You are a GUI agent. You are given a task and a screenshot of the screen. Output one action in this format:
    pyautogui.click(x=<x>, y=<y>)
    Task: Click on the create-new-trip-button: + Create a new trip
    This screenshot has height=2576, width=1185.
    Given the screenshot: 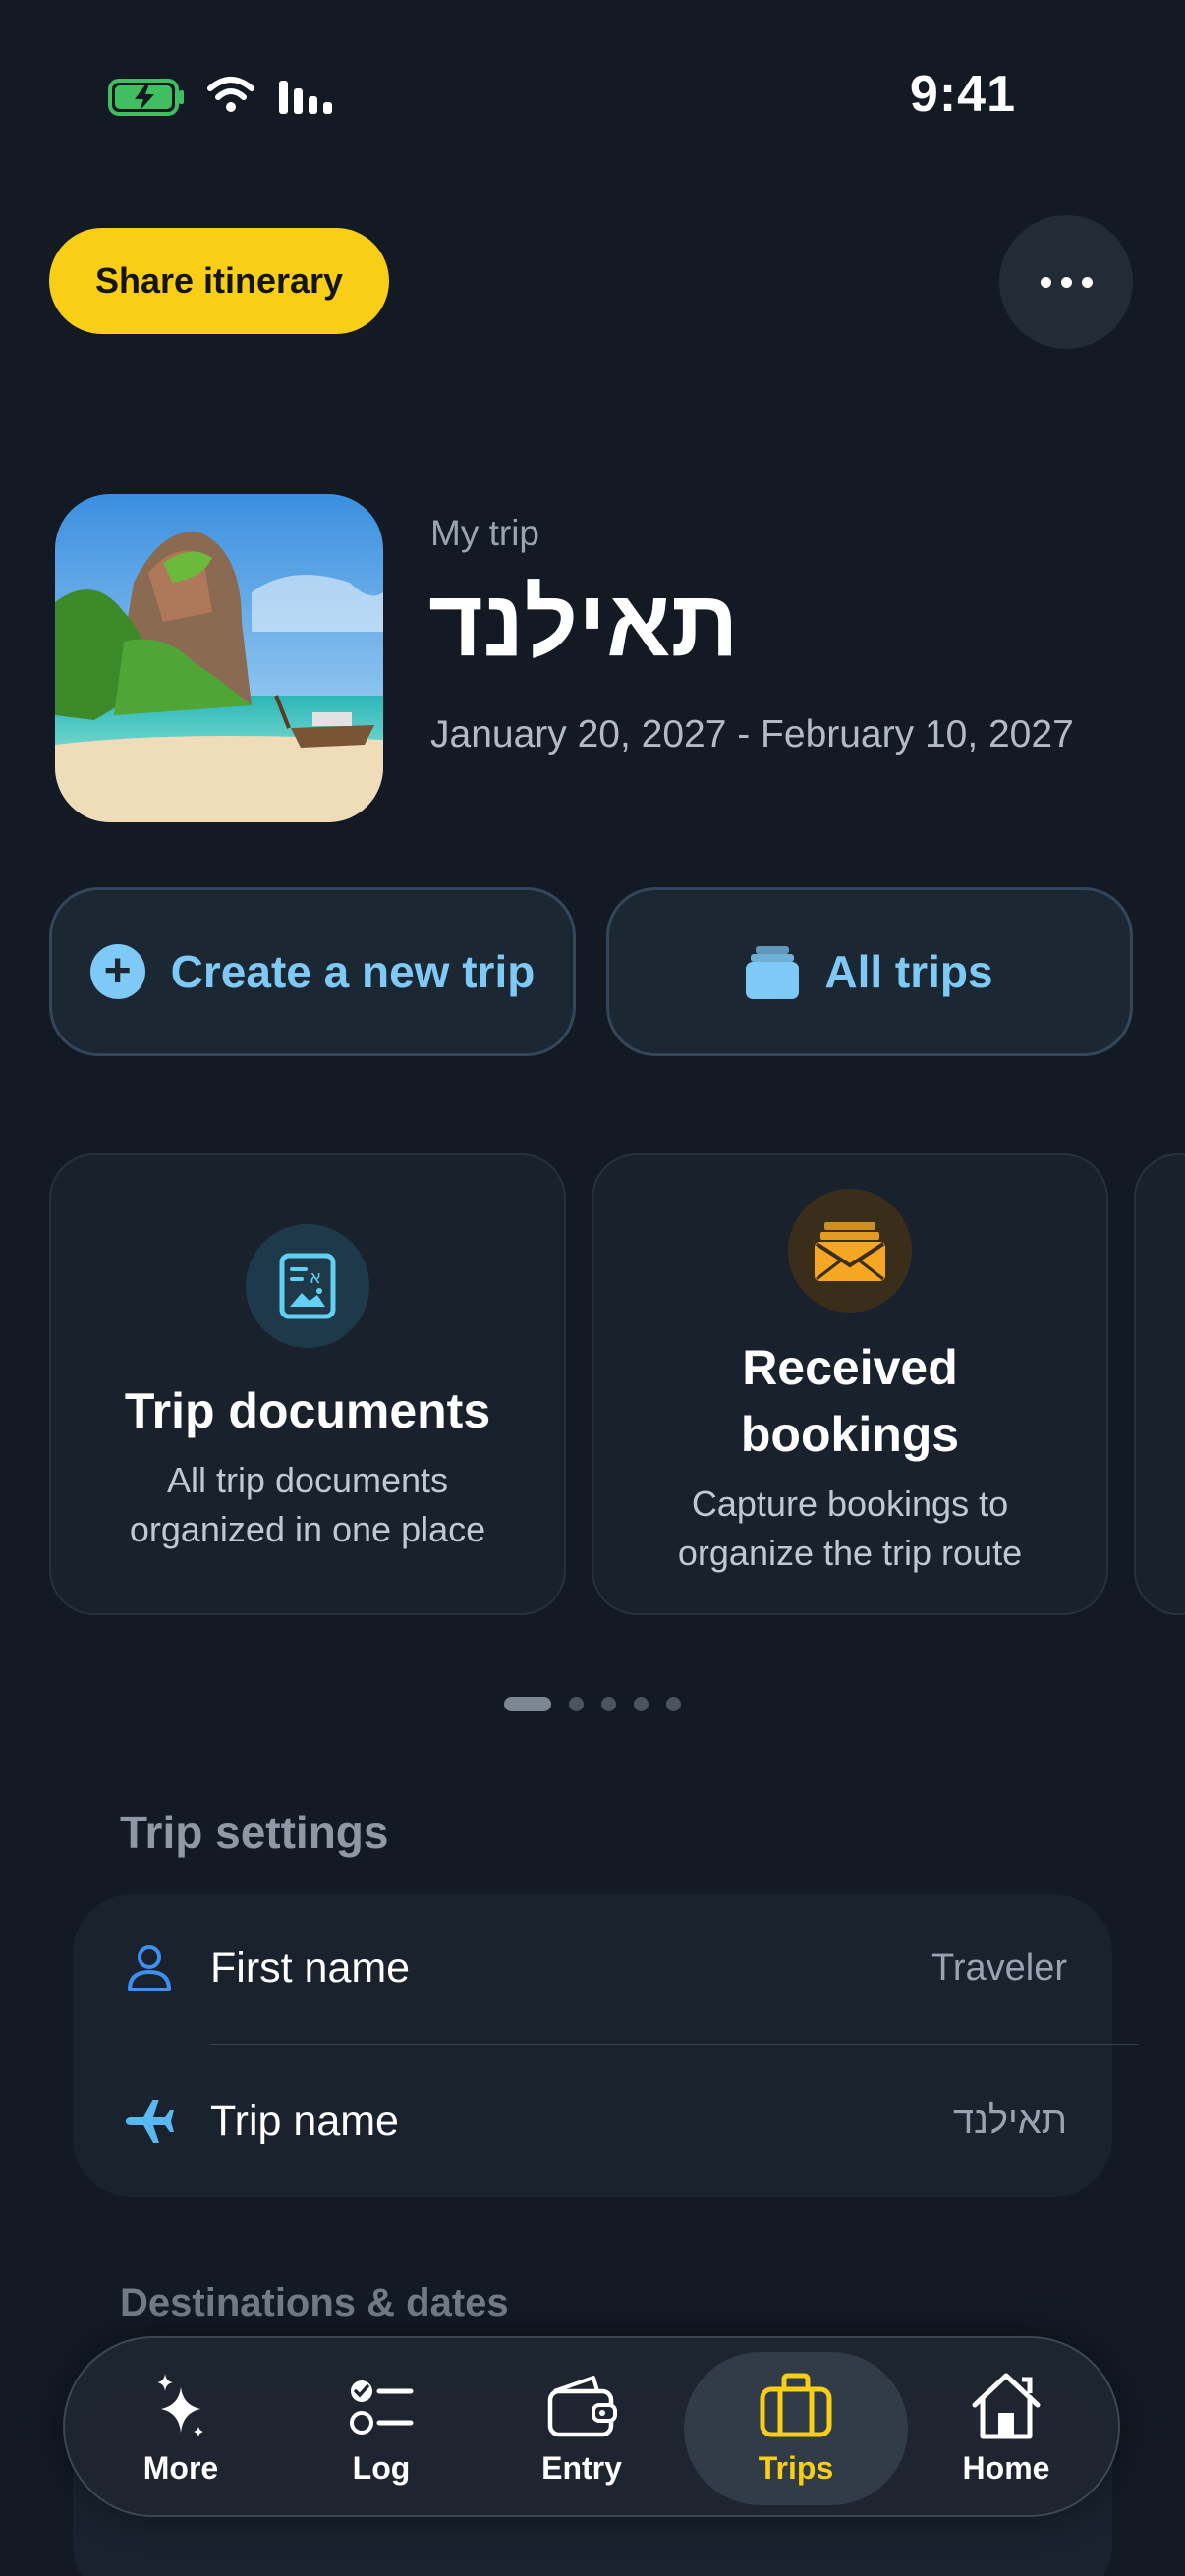 What is the action you would take?
    pyautogui.click(x=313, y=971)
    